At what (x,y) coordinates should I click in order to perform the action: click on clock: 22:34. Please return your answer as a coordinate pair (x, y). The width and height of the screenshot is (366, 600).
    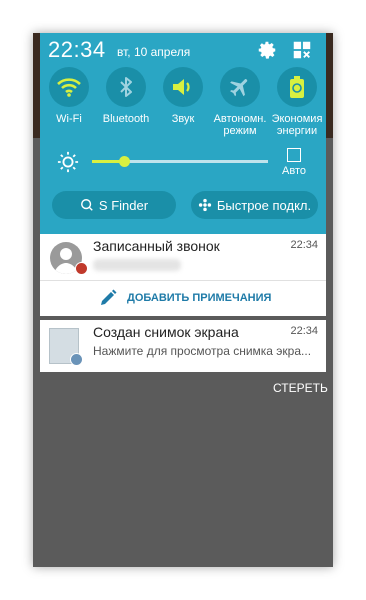
    Looking at the image, I should click on (77, 49).